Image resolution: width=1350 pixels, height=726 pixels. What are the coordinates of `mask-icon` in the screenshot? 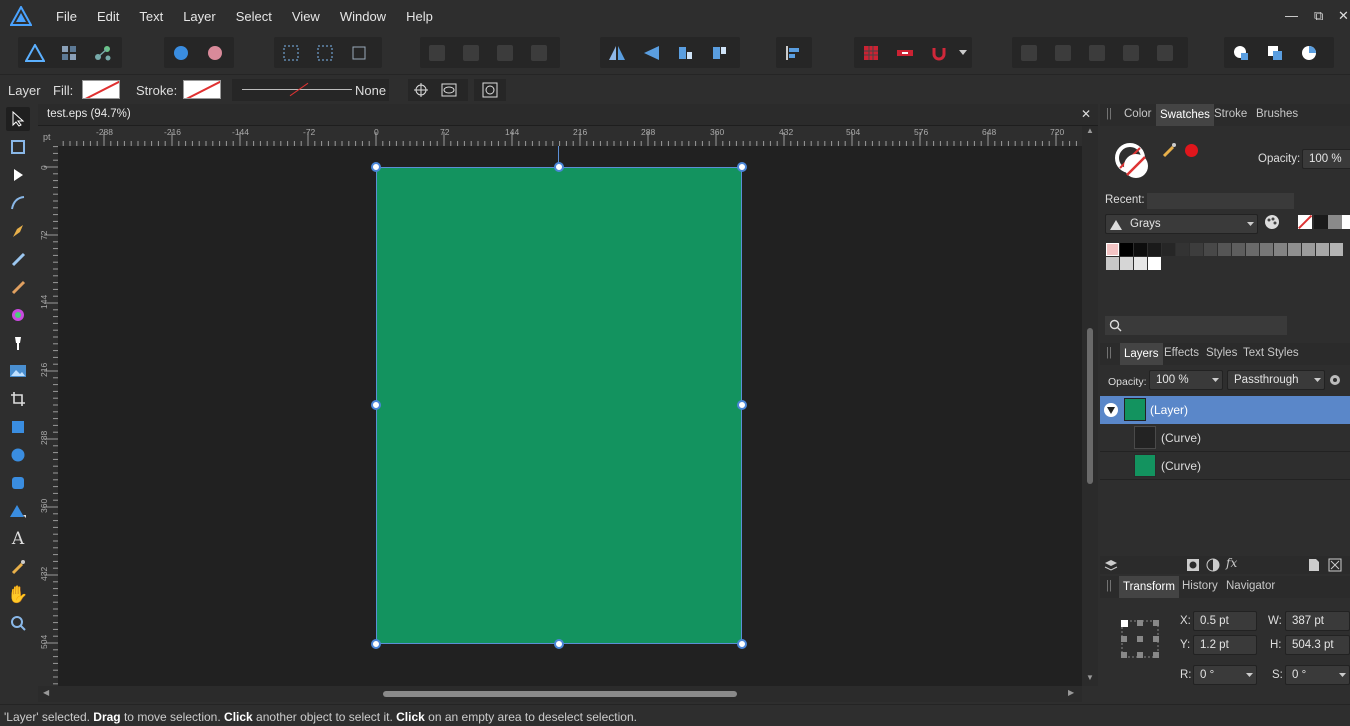 It's located at (1193, 566).